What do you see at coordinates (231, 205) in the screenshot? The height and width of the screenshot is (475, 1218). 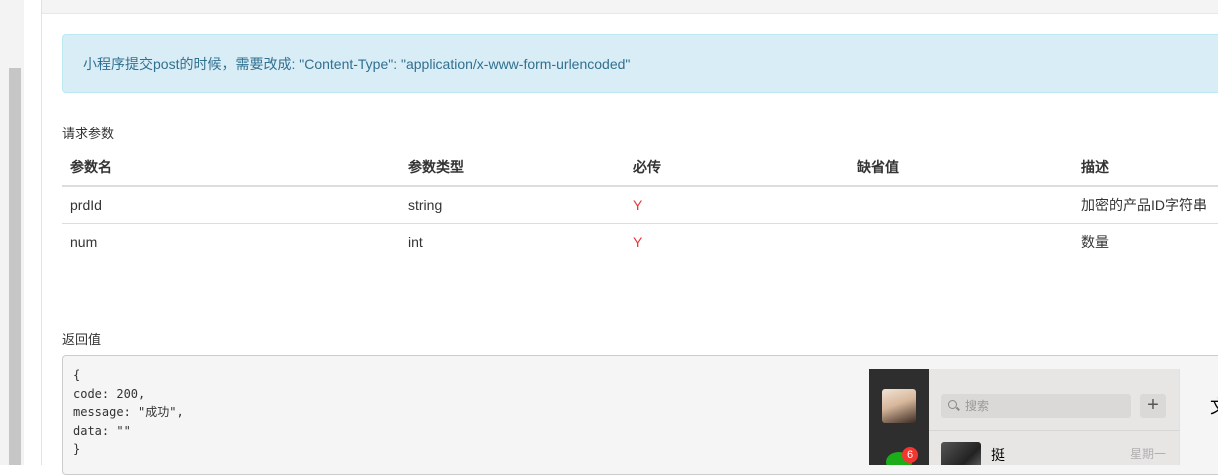 I see `param-name: prdId` at bounding box center [231, 205].